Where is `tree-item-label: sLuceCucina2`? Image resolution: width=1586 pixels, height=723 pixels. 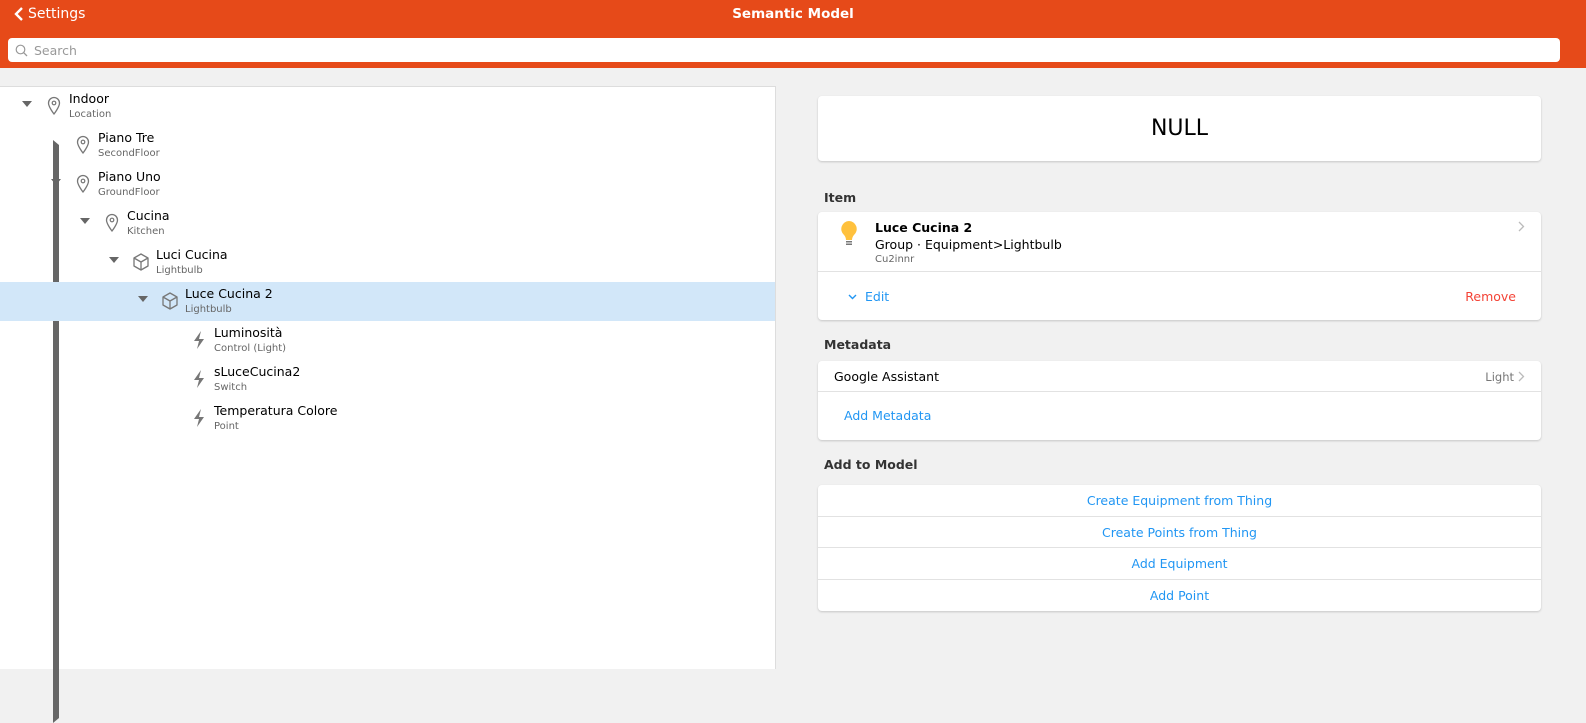 tree-item-label: sLuceCucina2 is located at coordinates (257, 371).